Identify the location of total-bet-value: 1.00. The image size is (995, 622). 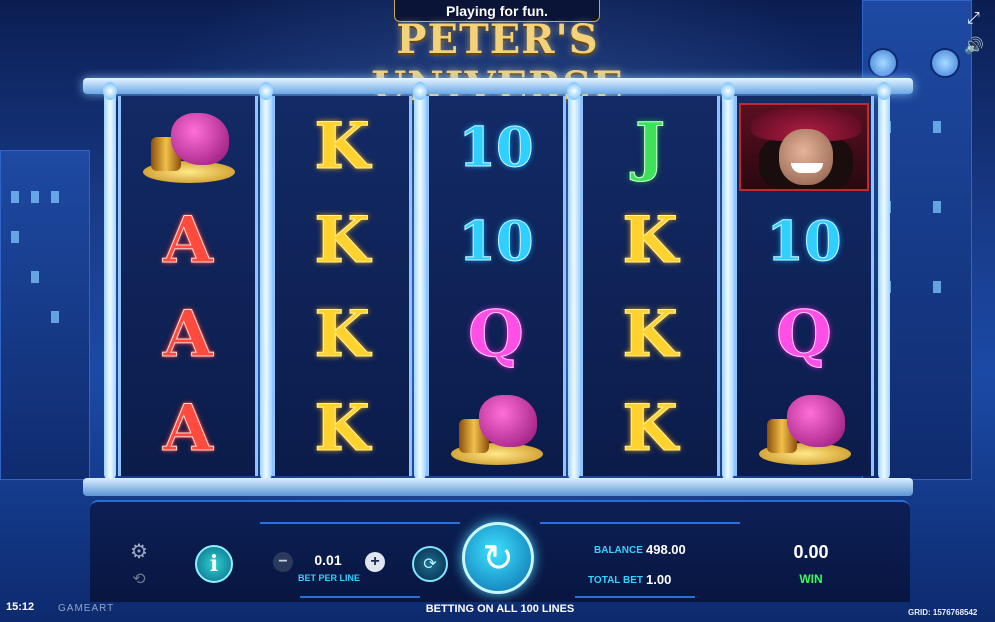
(659, 579).